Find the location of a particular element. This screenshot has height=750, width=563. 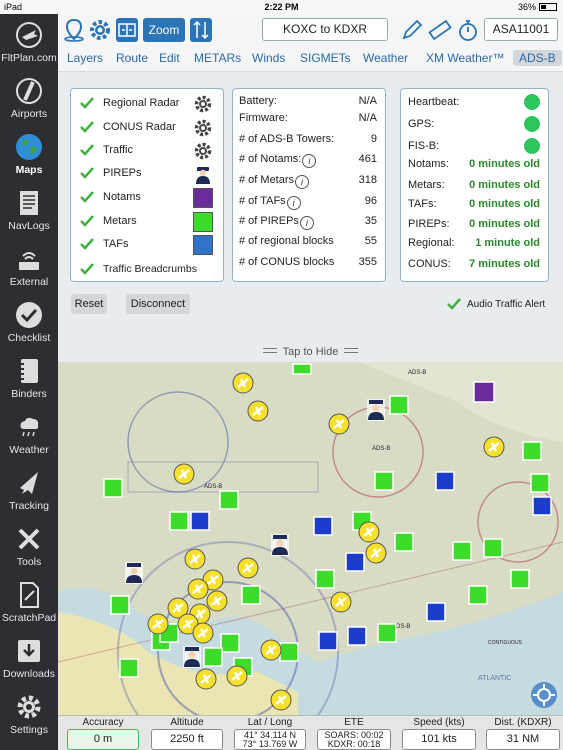

sidebar-item-maps: Maps is located at coordinates (29, 153).